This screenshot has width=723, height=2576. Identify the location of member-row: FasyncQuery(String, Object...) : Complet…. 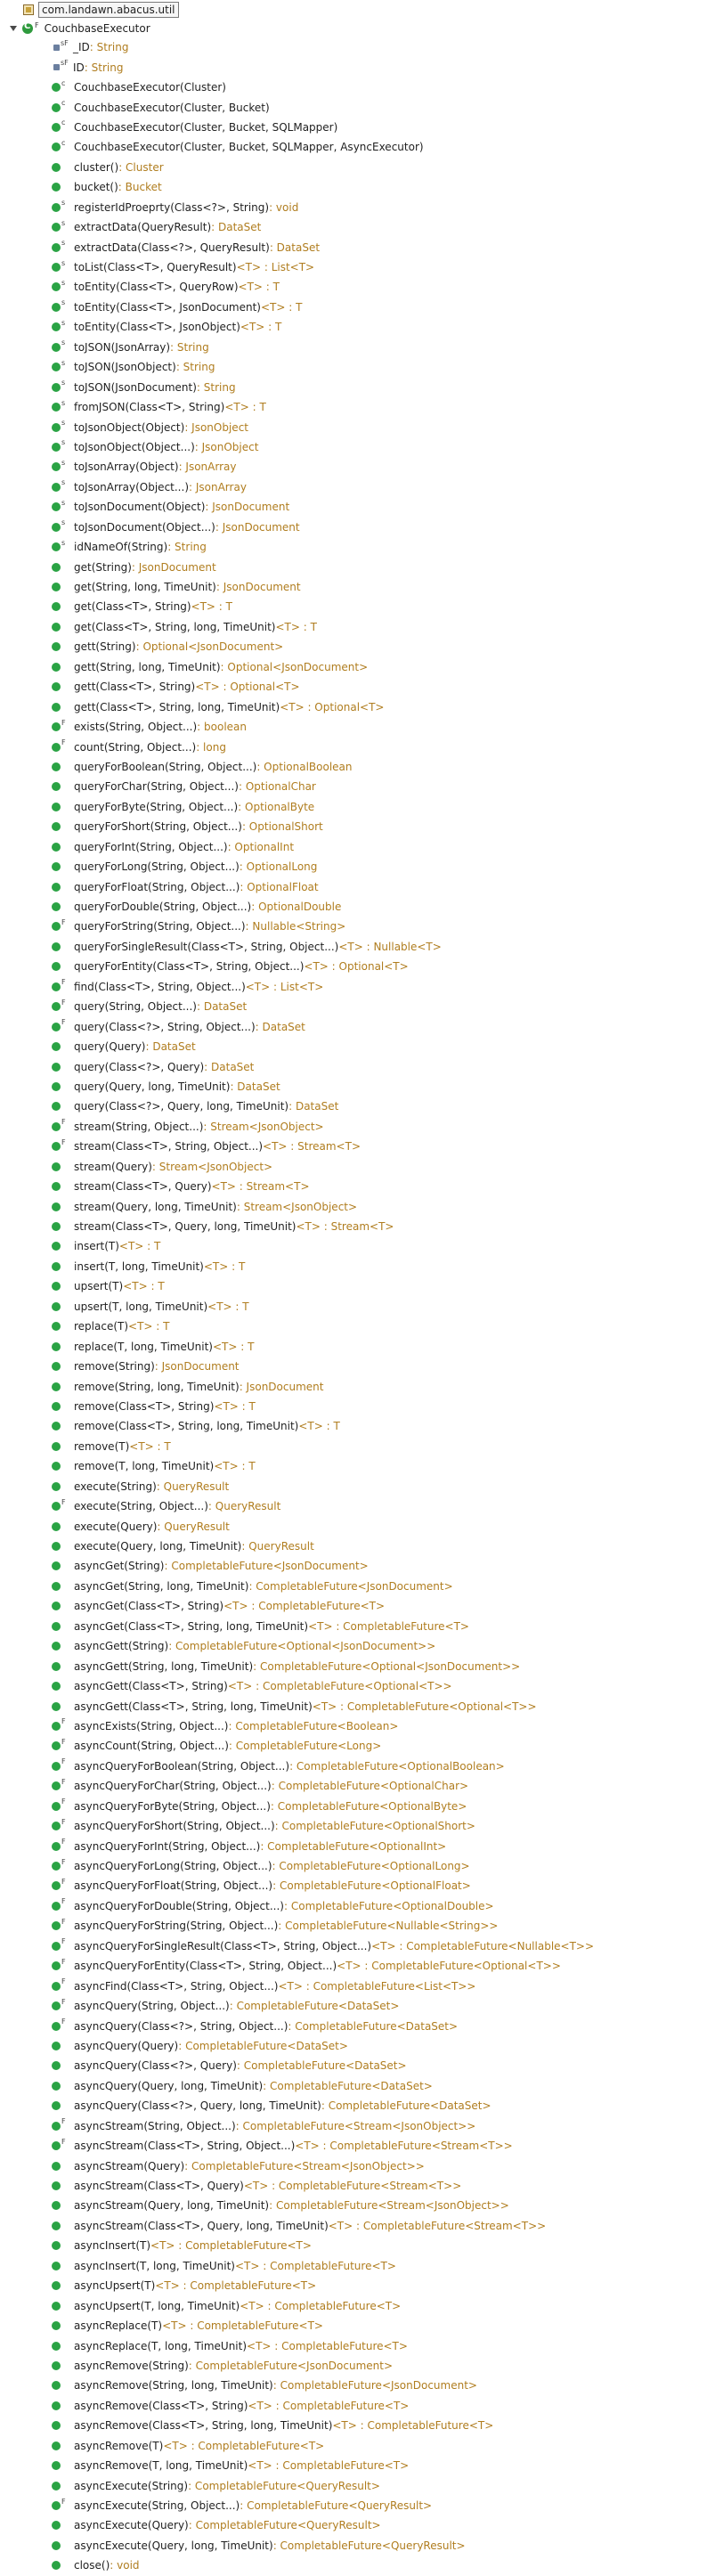
(361, 2006).